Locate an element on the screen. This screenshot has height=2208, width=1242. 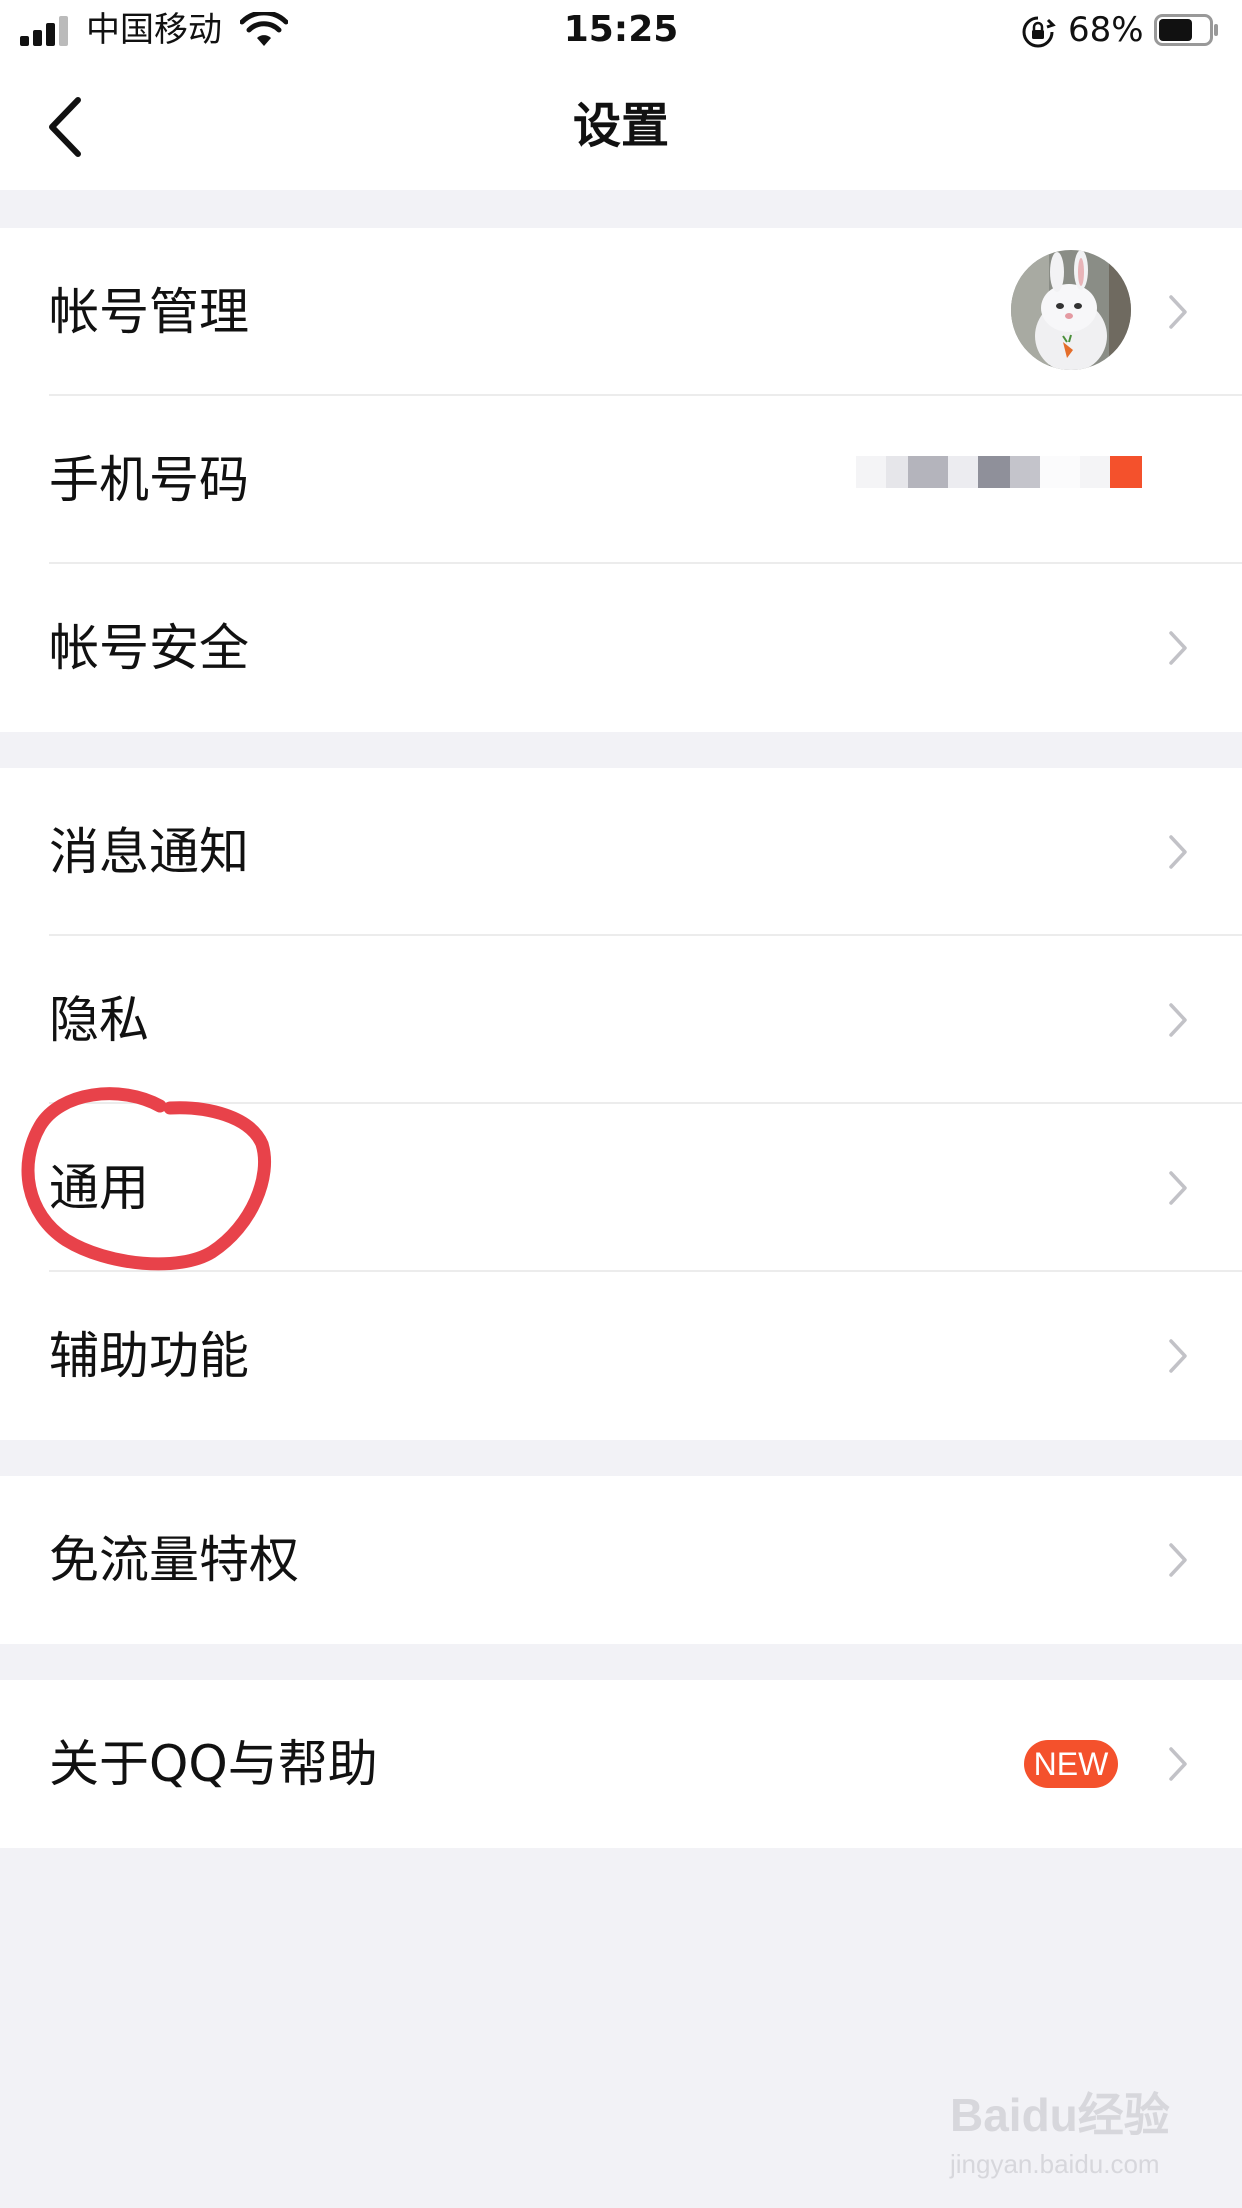
data-free-group: 免流量特权 is located at coordinates (621, 1560).